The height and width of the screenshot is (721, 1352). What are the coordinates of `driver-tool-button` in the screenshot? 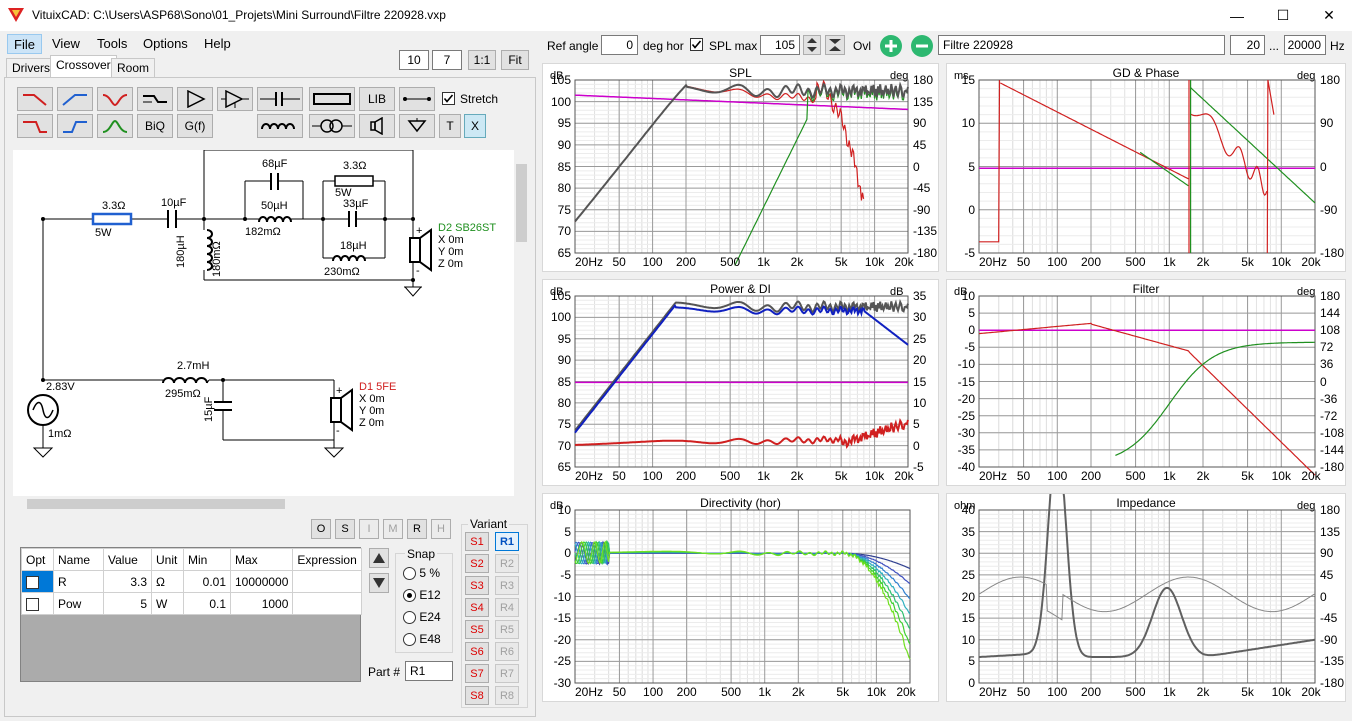 It's located at (377, 126).